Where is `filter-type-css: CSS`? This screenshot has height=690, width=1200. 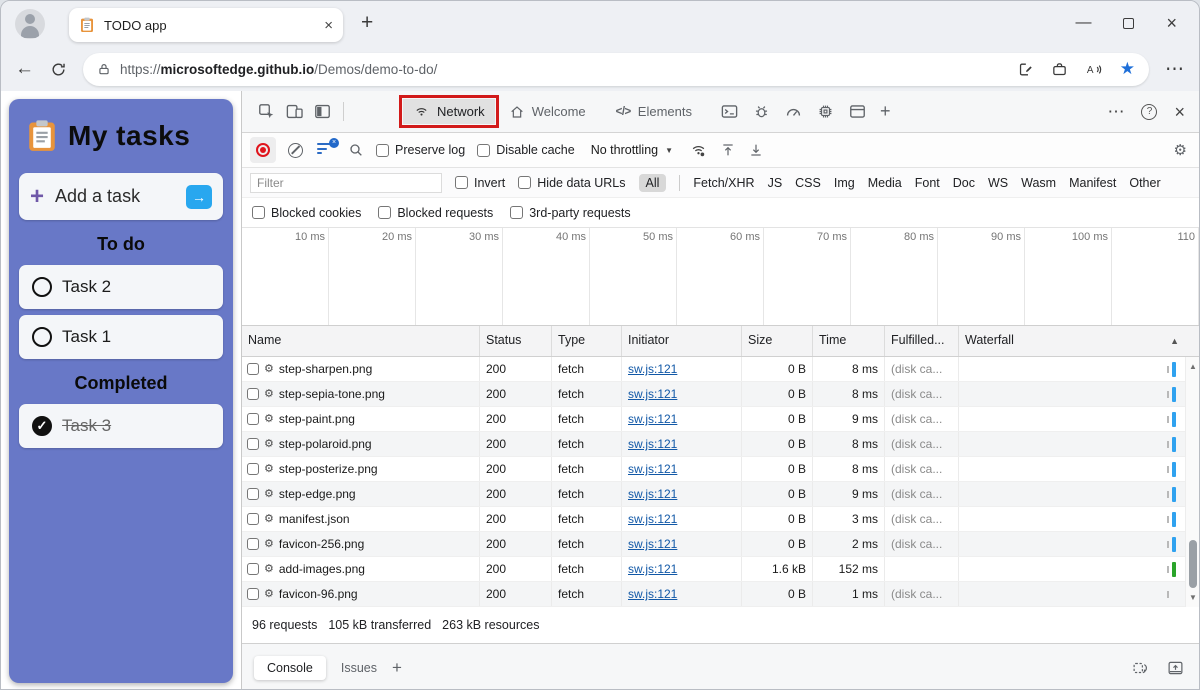
filter-type-css: CSS is located at coordinates (808, 183).